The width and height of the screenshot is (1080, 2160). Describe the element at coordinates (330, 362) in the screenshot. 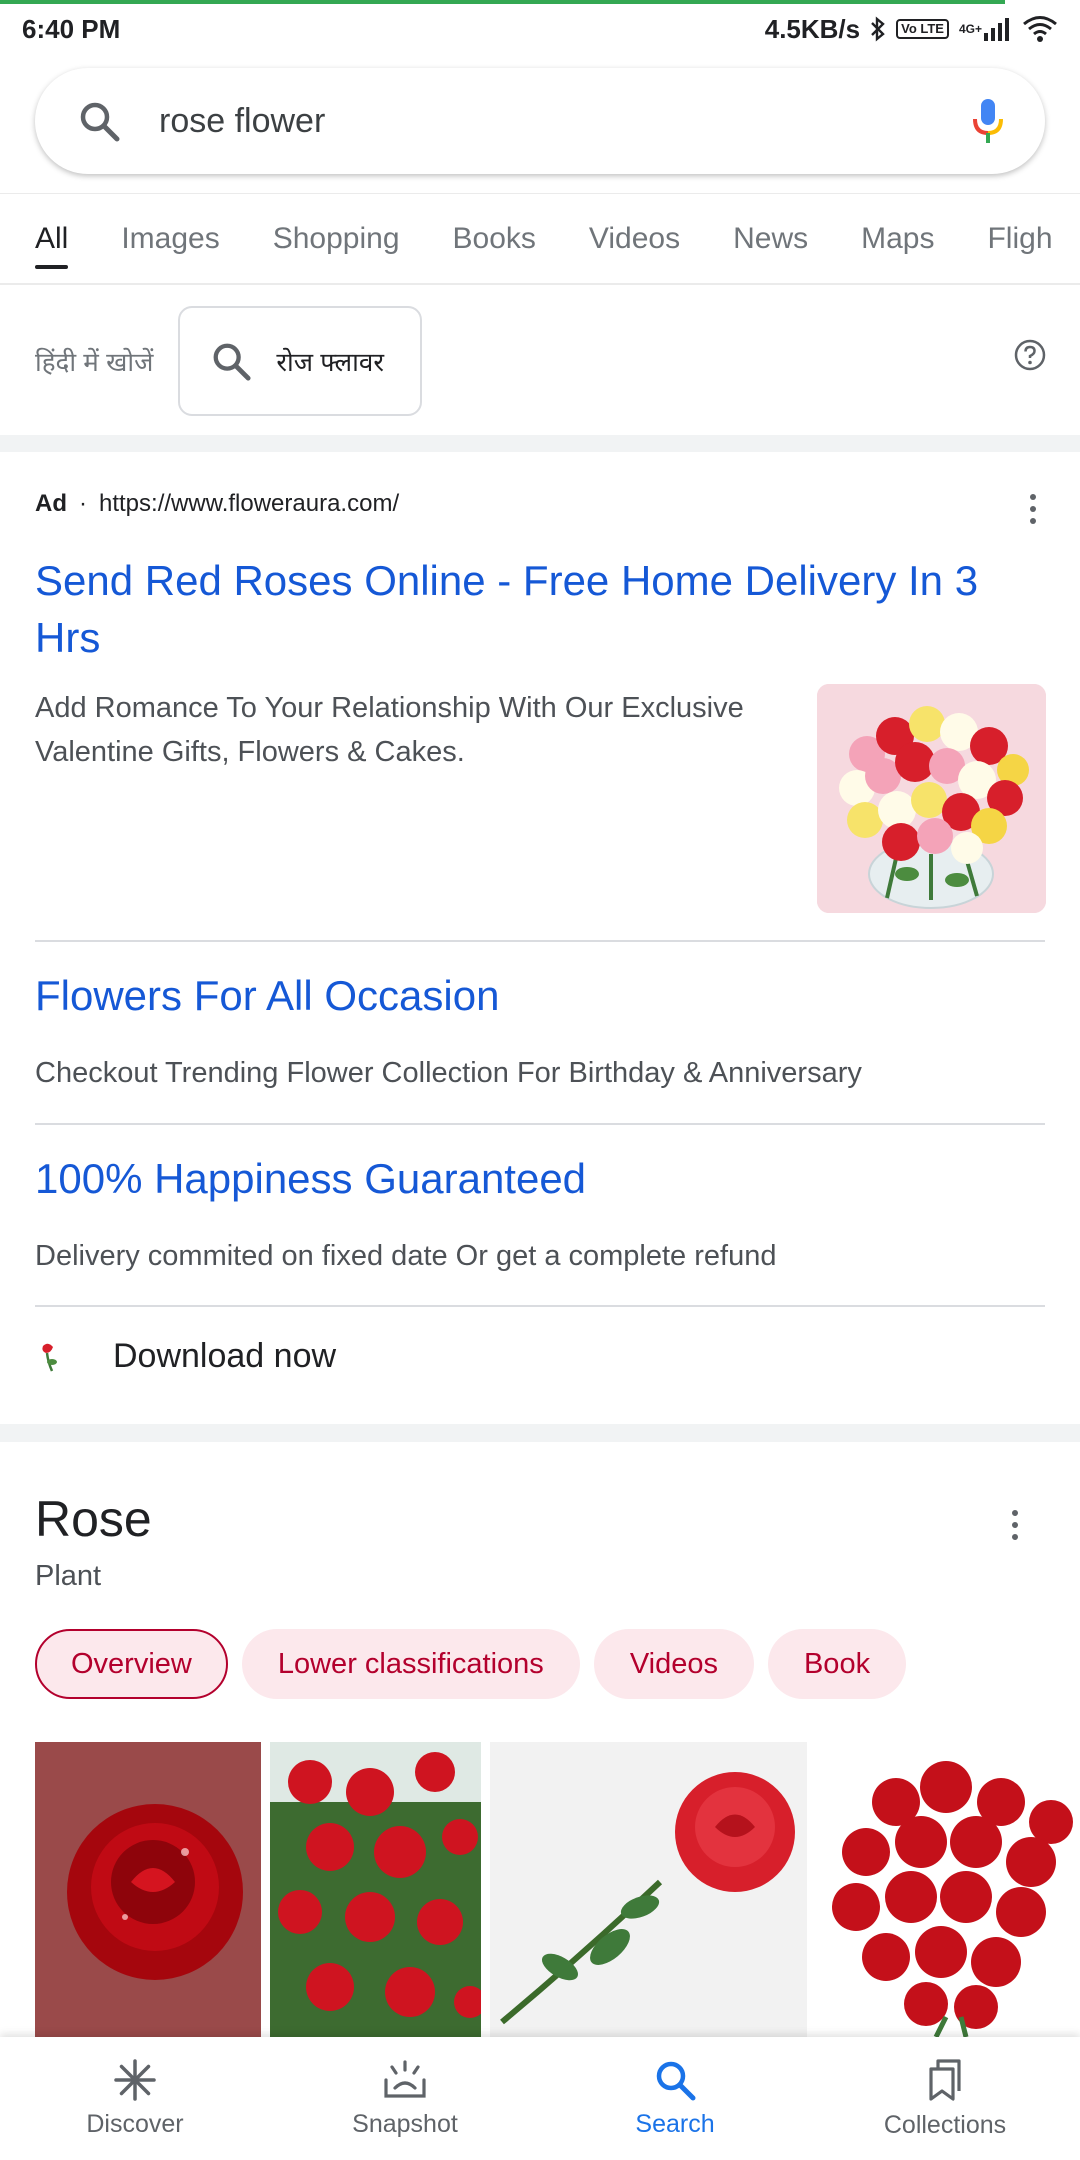

I see `hindi-search-query: रोज फ्लावर` at that location.